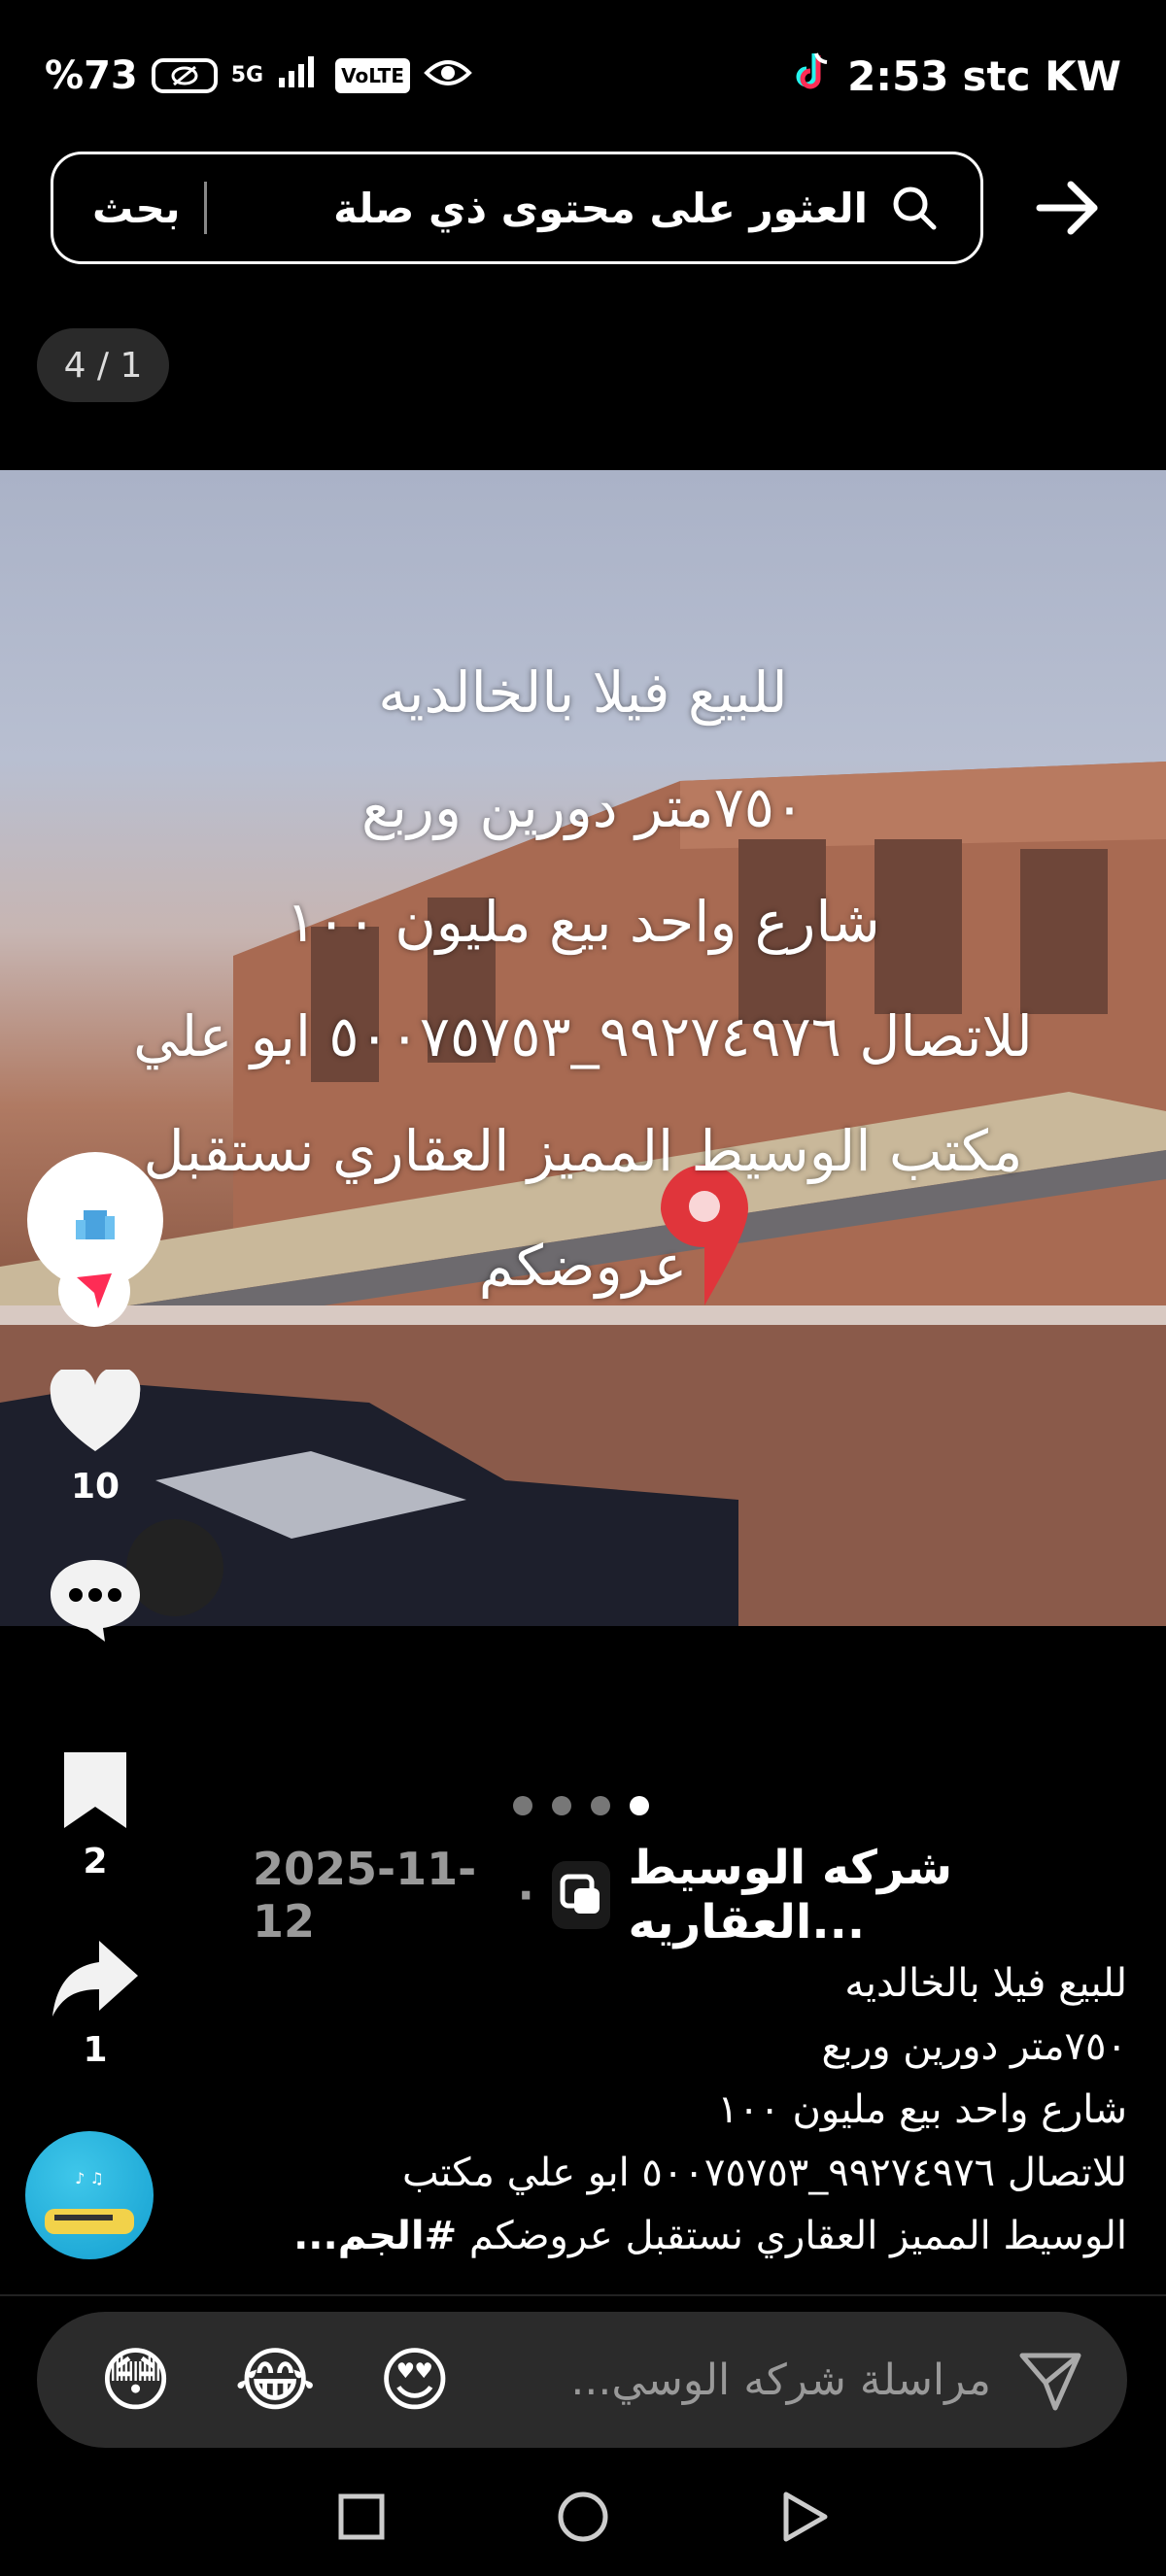 The width and height of the screenshot is (1166, 2576). I want to click on bookmark-button: 2, so click(95, 1814).